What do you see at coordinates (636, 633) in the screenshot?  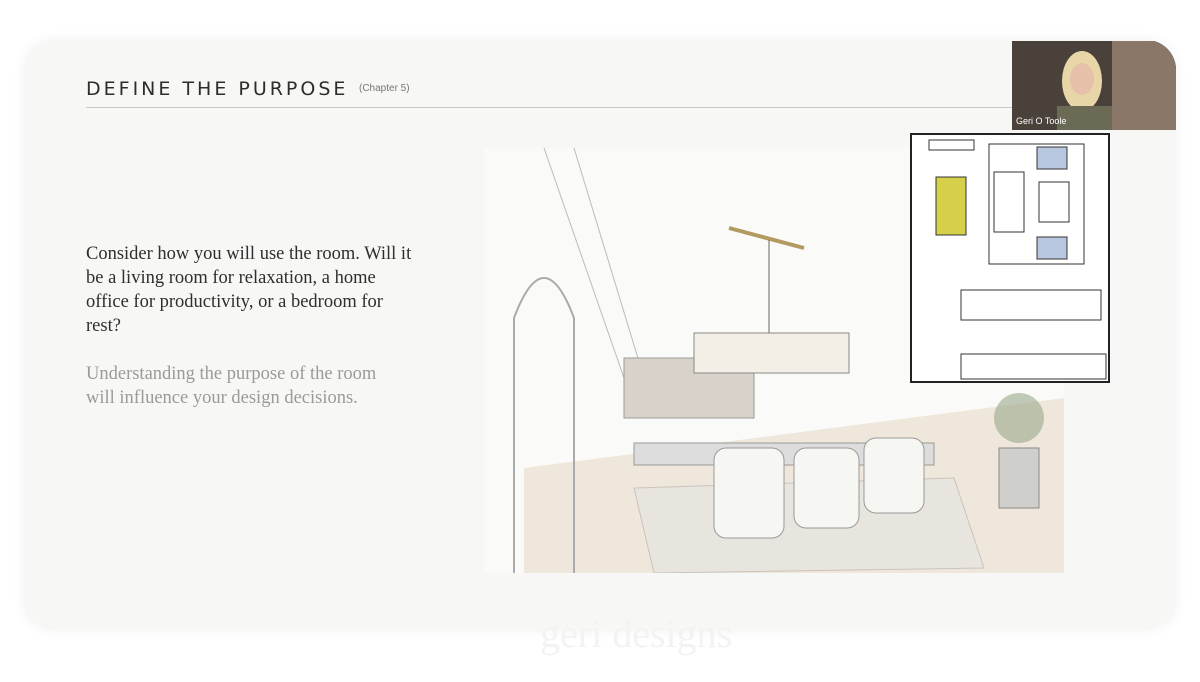 I see `brand-watermark: geri designs` at bounding box center [636, 633].